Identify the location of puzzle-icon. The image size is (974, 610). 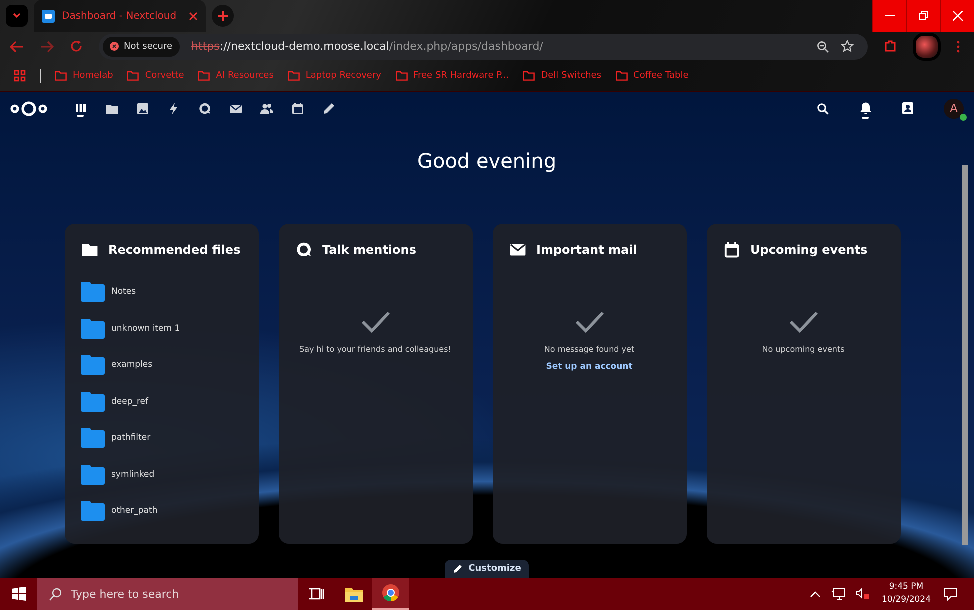
(890, 47).